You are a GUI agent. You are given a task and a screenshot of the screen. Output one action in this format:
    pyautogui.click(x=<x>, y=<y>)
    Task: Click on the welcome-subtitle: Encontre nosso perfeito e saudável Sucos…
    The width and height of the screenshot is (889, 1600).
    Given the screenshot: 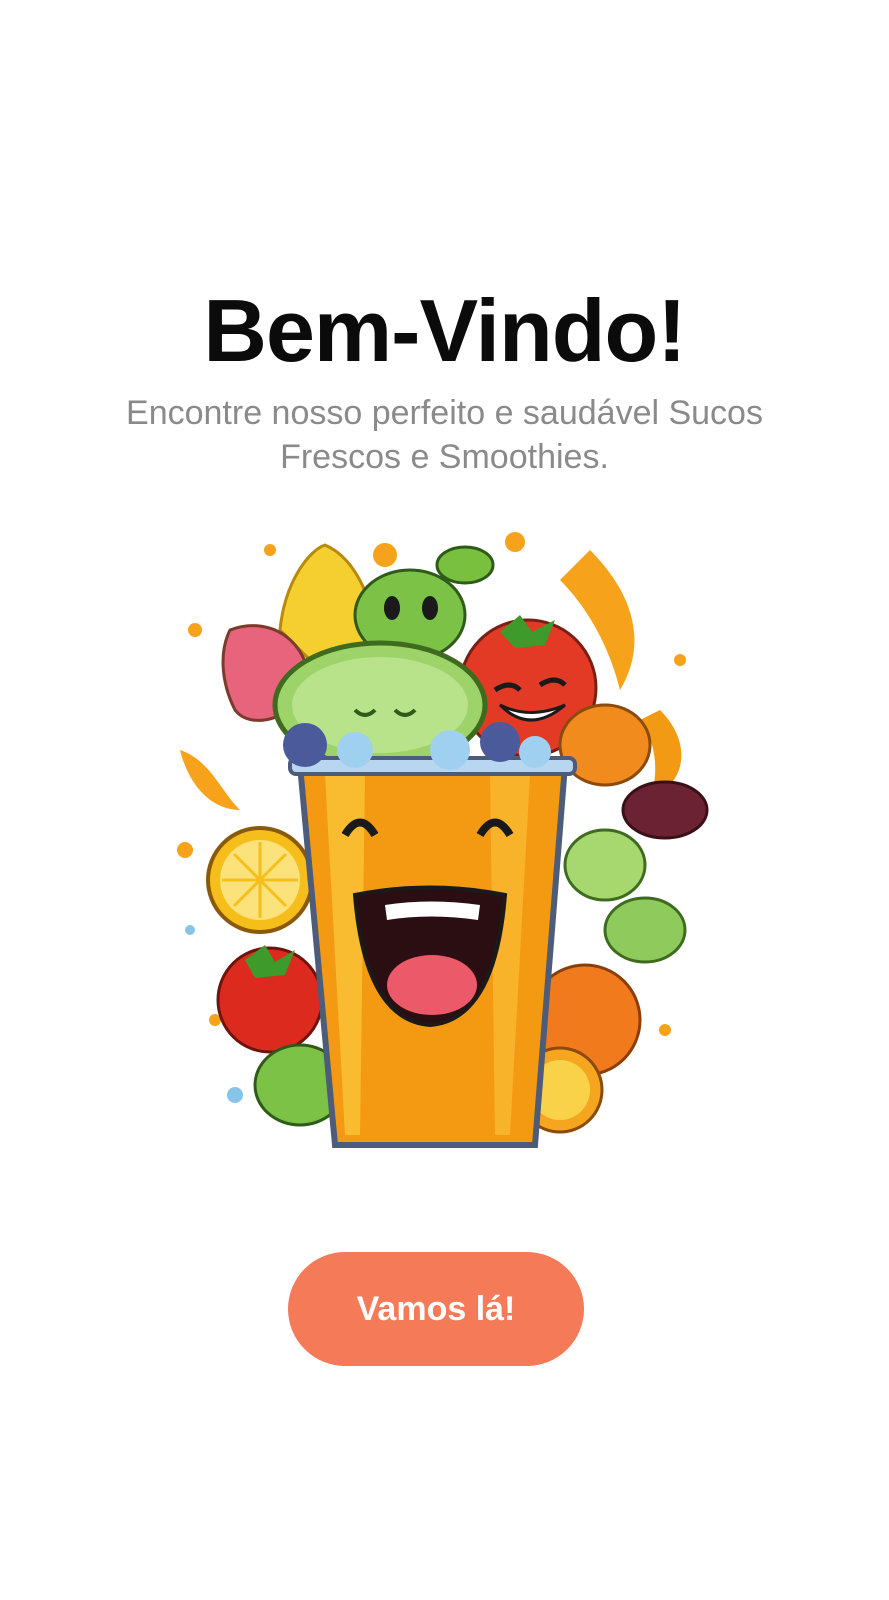 What is the action you would take?
    pyautogui.click(x=444, y=435)
    